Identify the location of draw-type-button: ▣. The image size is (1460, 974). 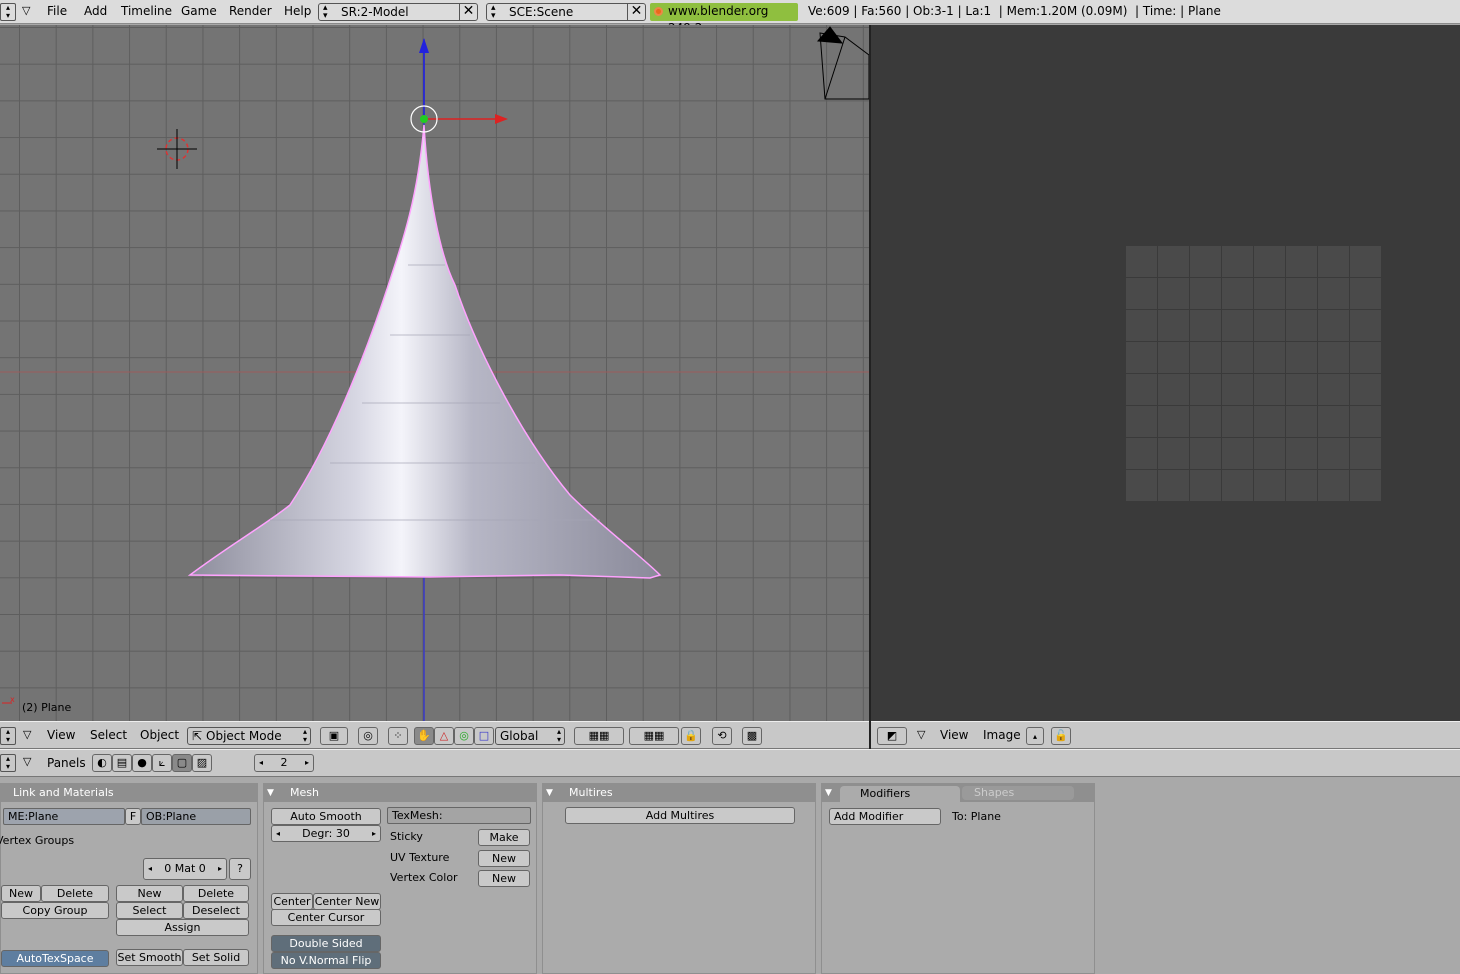
(334, 736).